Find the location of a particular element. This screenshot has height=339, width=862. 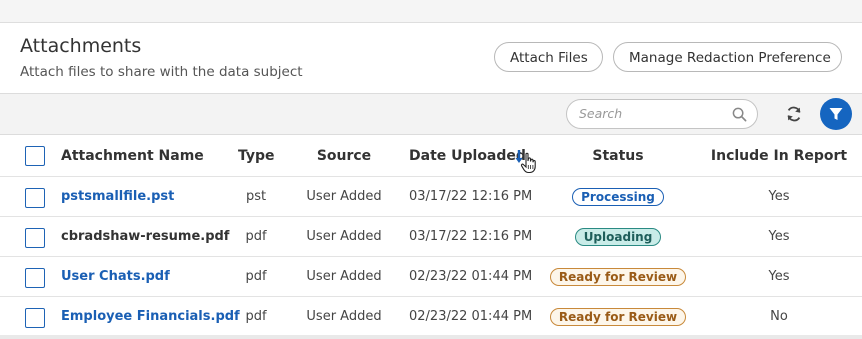

status-badge: Processing is located at coordinates (618, 196).